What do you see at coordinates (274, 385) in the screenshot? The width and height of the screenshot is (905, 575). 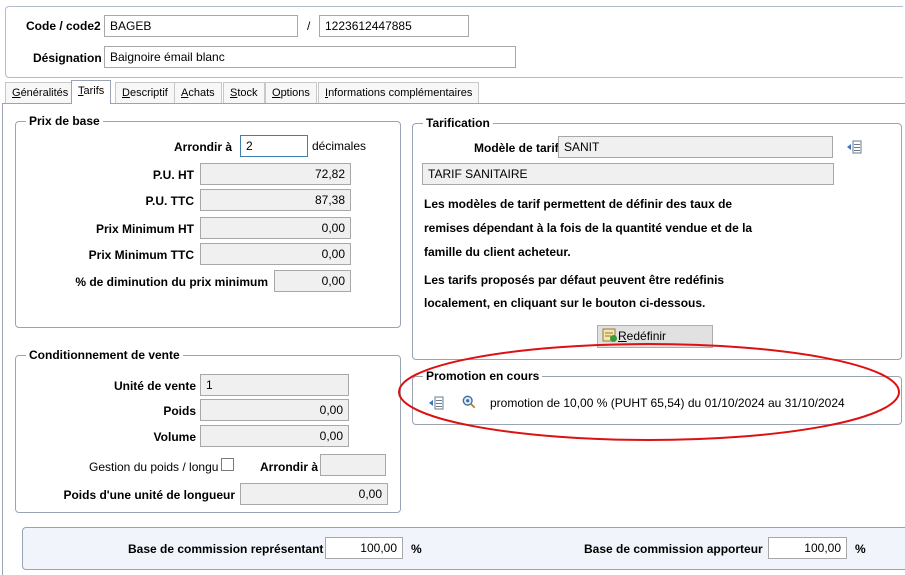 I see `unite-vente-field: 1` at bounding box center [274, 385].